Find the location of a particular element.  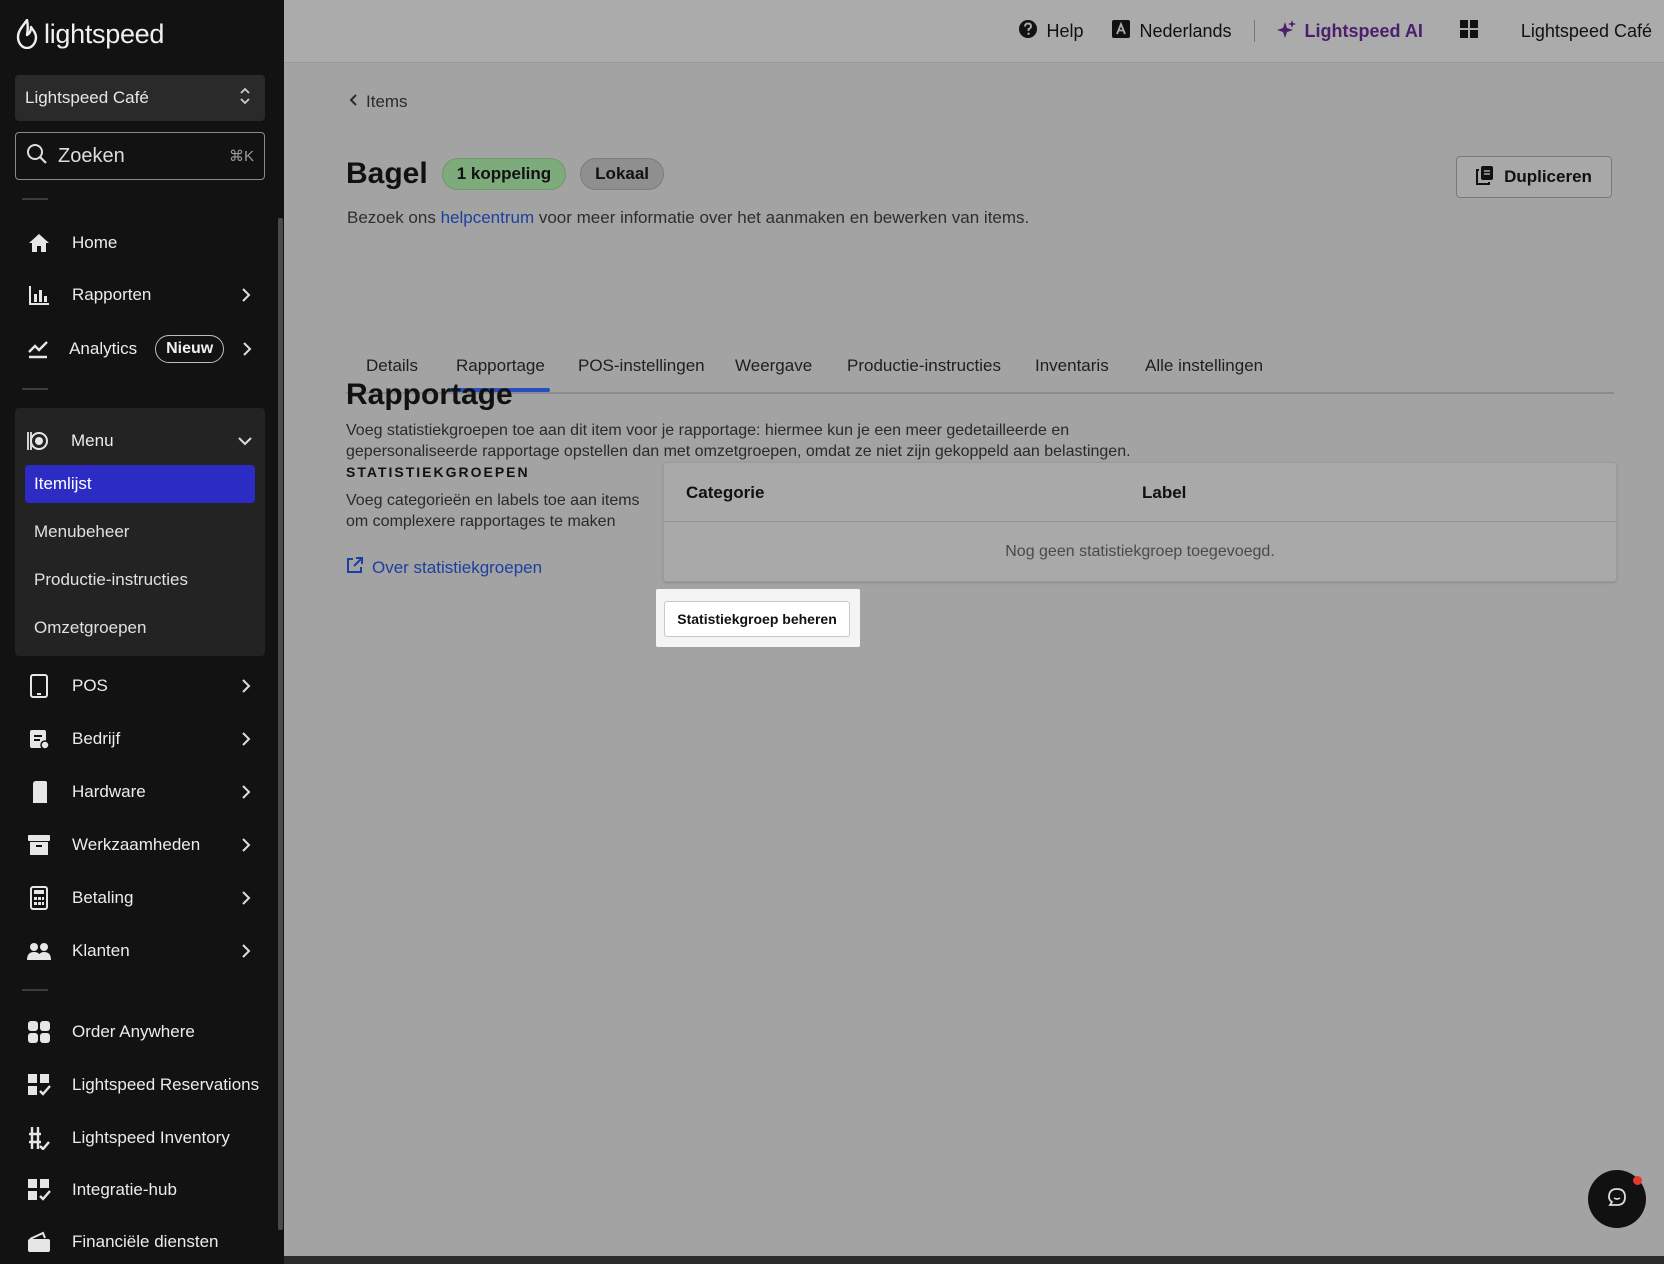

sidebar-item-klanten: Klanten is located at coordinates (141, 951).